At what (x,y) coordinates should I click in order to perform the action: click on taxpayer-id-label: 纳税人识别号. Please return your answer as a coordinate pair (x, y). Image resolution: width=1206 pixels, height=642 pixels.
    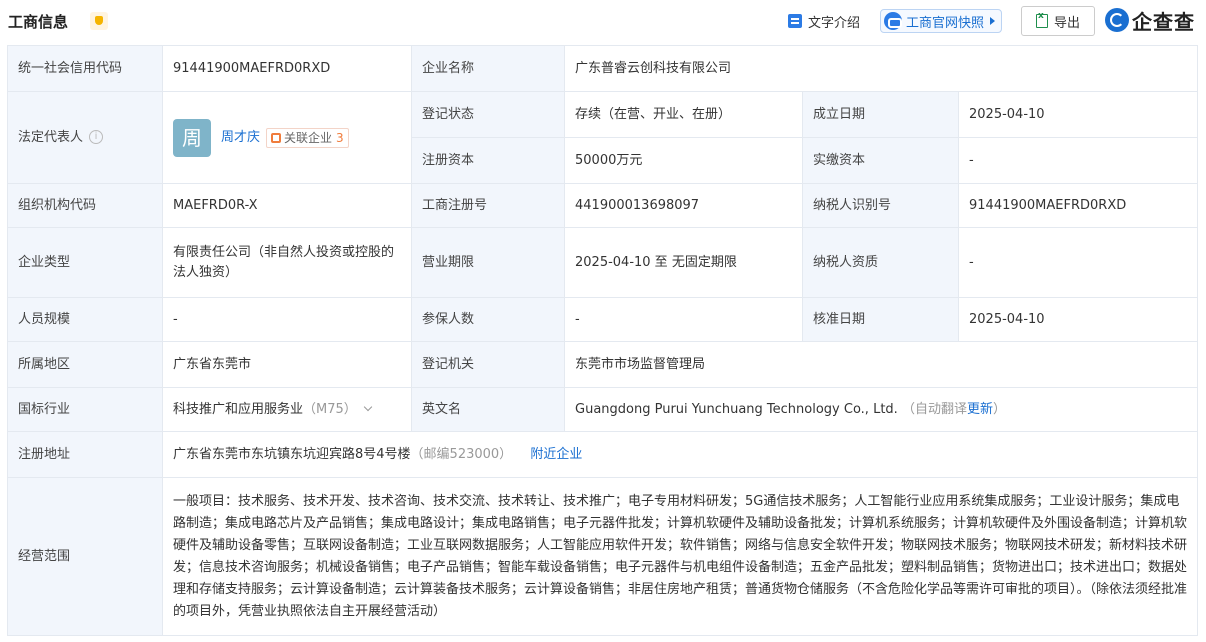
    Looking at the image, I should click on (880, 205).